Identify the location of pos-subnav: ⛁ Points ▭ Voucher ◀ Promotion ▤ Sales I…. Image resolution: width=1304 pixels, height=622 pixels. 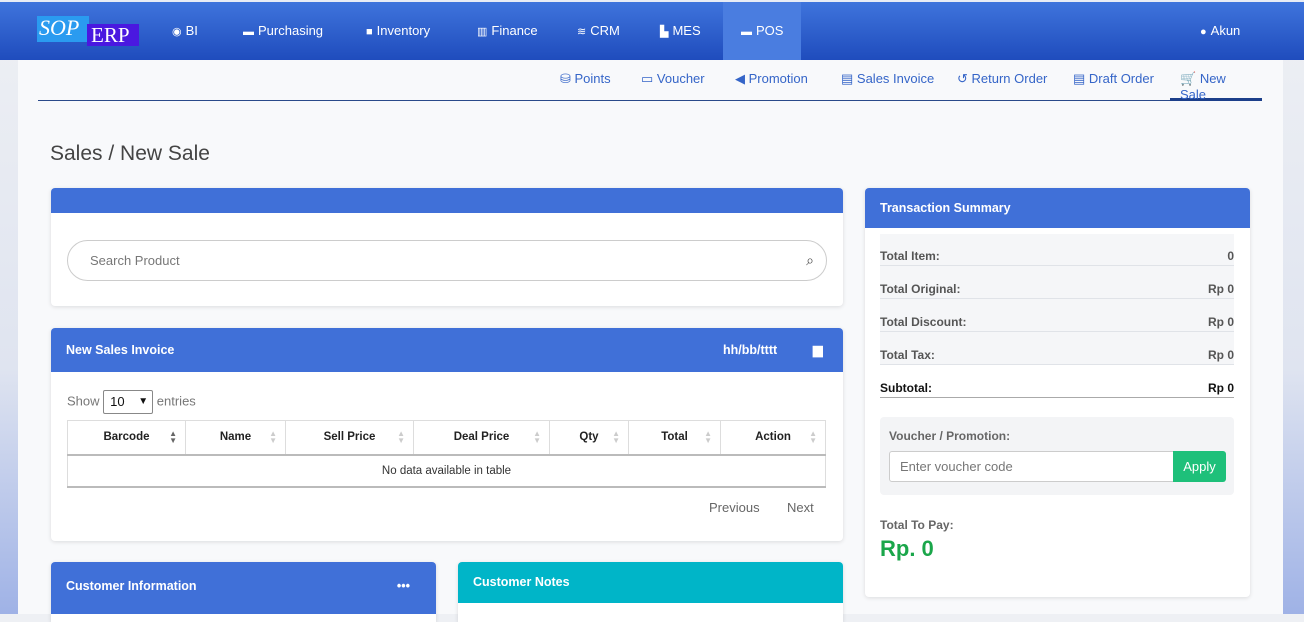
(650, 81).